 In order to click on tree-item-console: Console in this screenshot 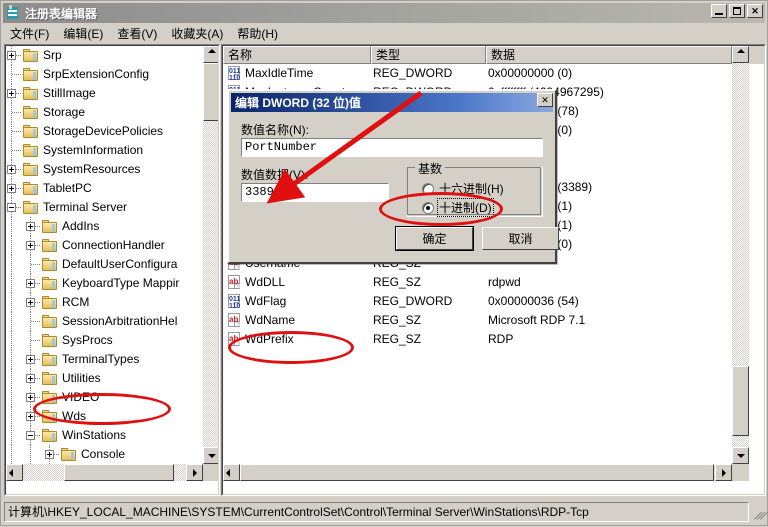, I will do `click(104, 454)`.